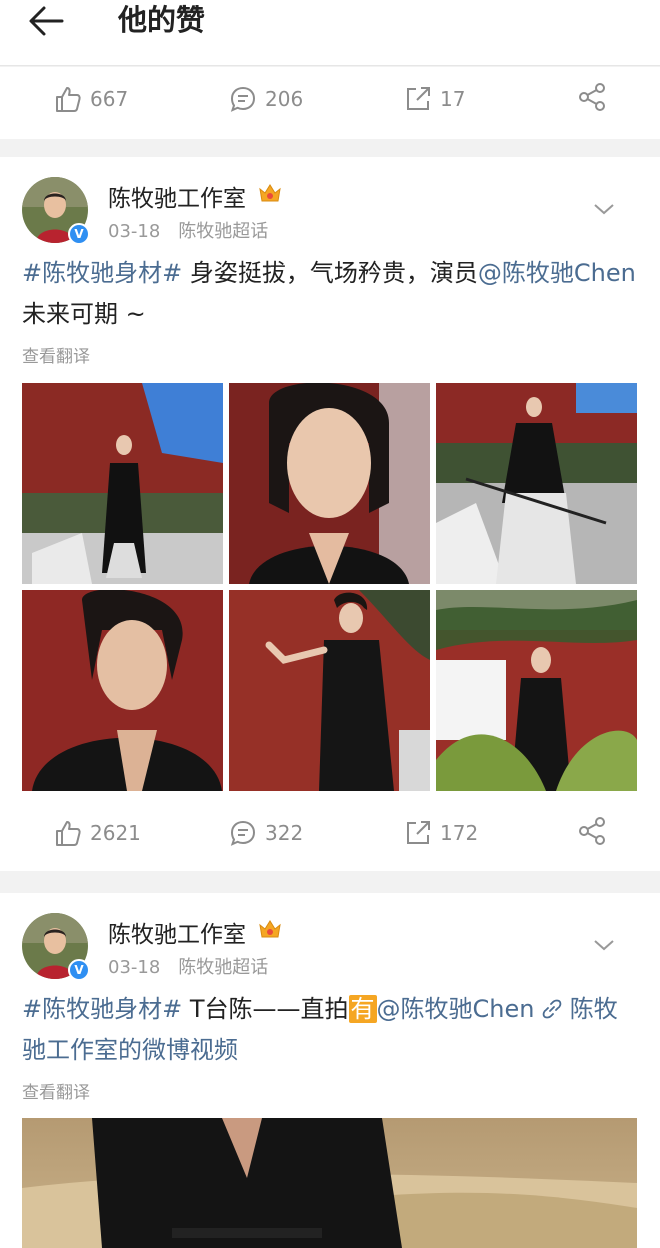  I want to click on video-thumbnail, so click(329, 1183).